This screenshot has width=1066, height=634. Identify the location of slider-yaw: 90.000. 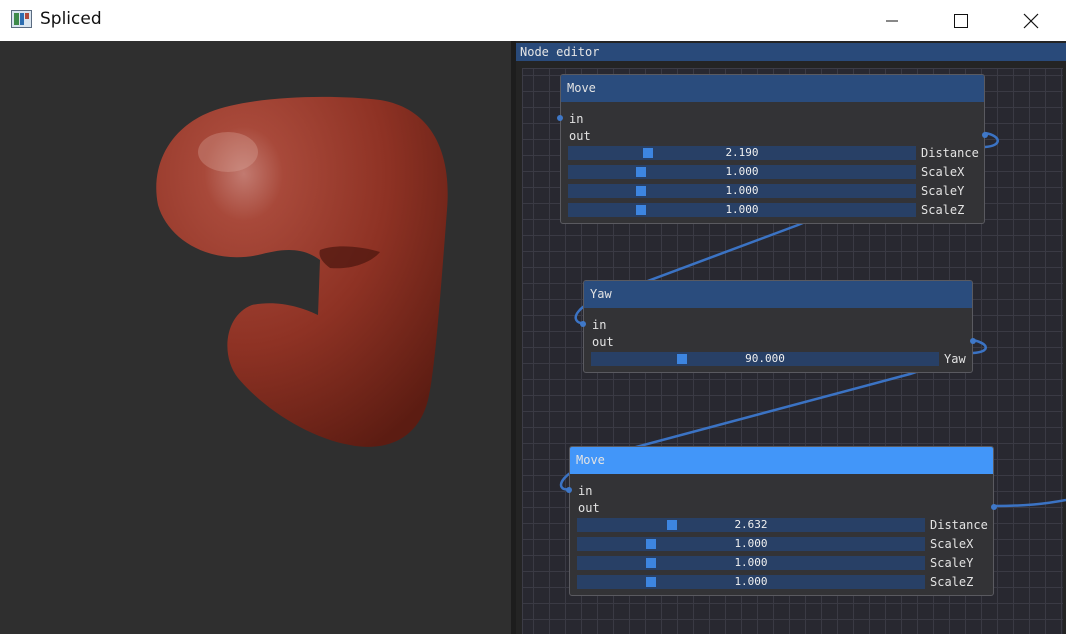
(765, 359).